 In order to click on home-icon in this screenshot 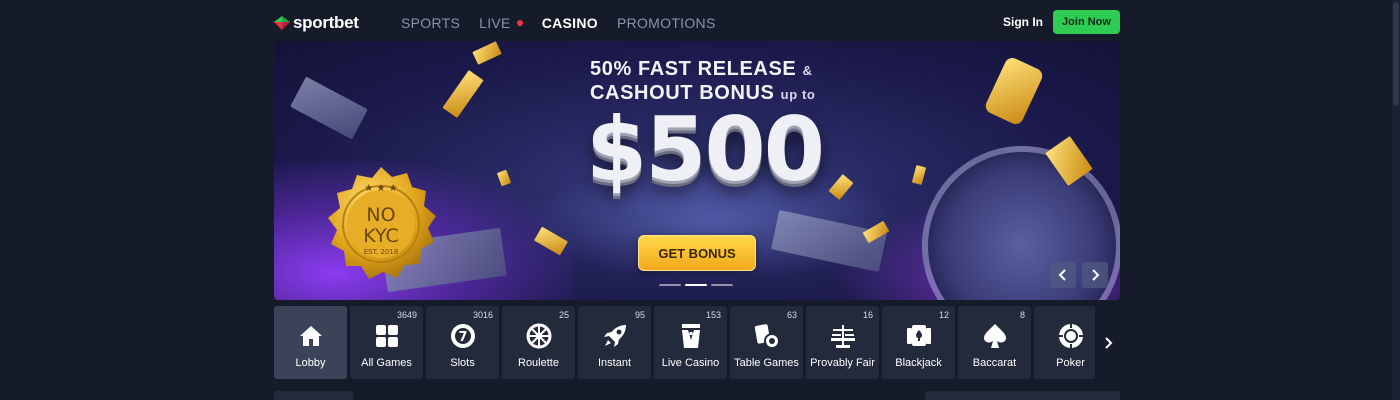, I will do `click(311, 336)`.